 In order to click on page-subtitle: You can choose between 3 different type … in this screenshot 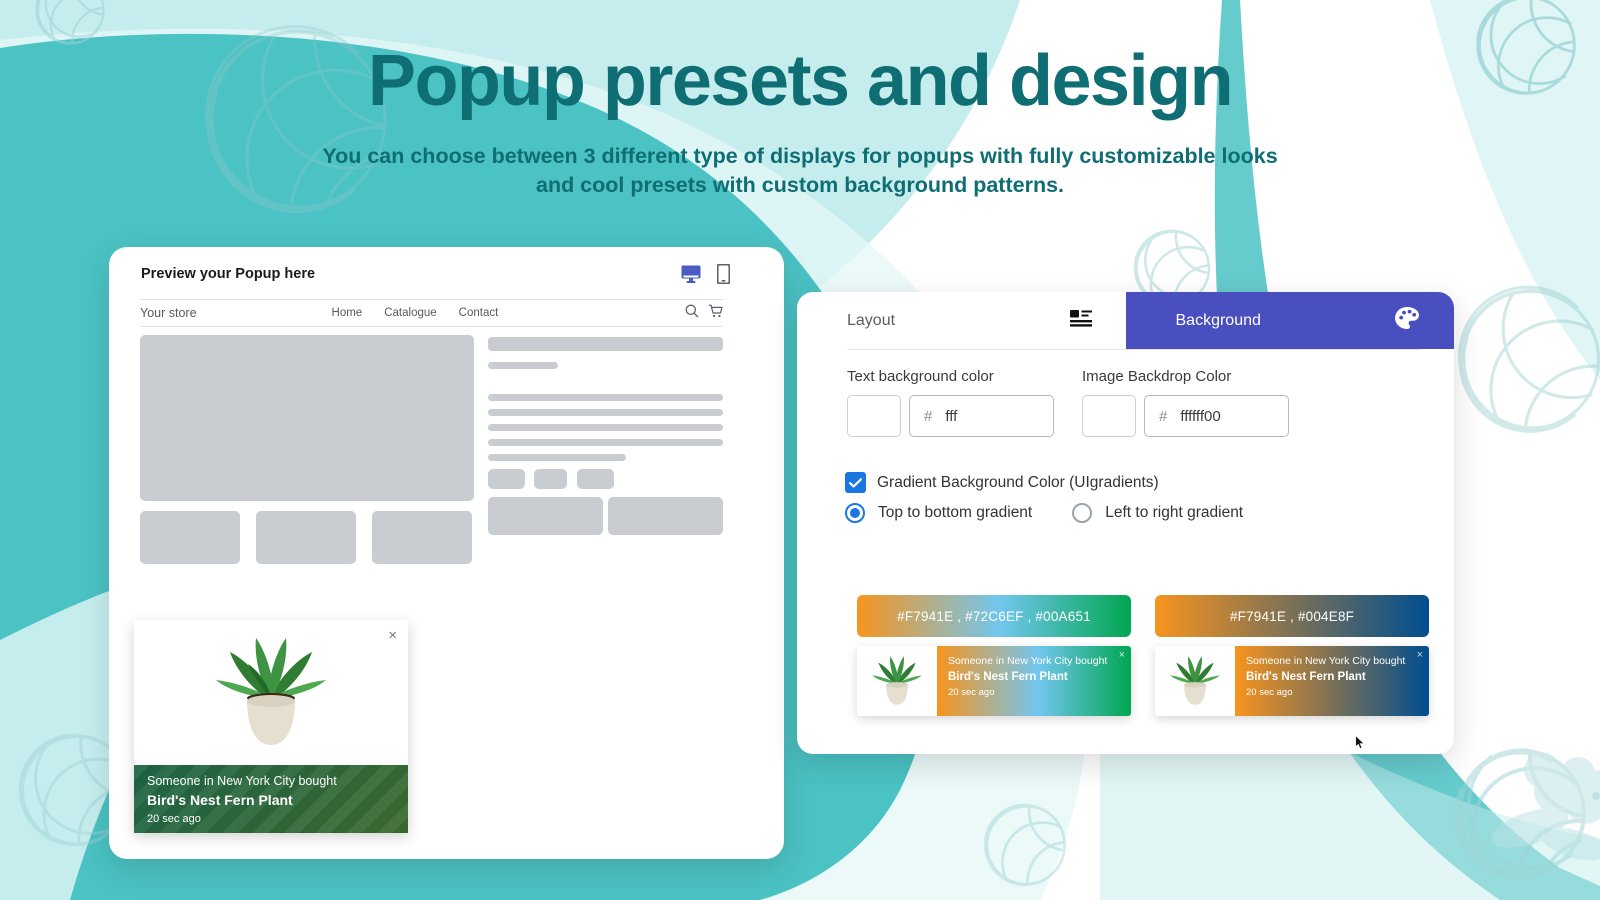, I will do `click(800, 170)`.